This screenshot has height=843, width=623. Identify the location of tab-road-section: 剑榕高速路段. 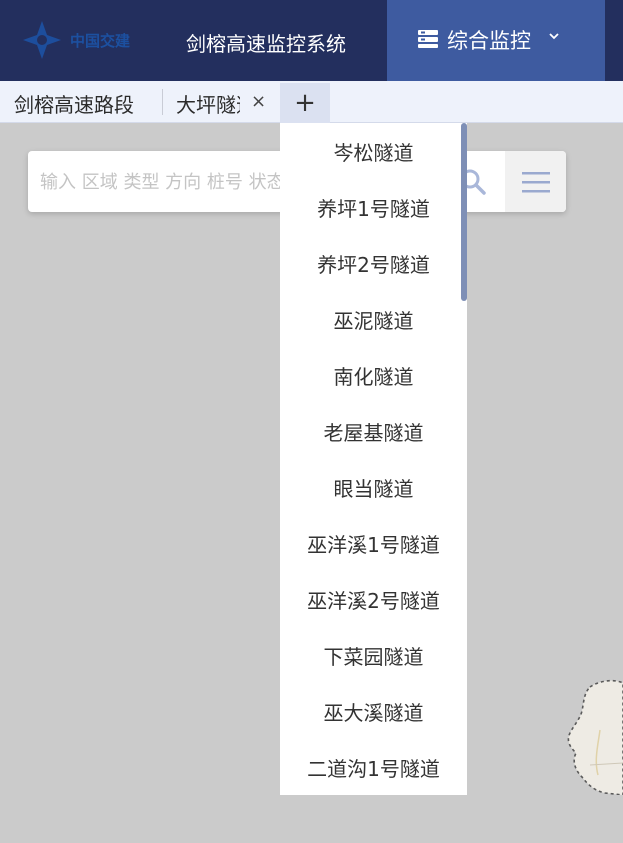
(74, 103).